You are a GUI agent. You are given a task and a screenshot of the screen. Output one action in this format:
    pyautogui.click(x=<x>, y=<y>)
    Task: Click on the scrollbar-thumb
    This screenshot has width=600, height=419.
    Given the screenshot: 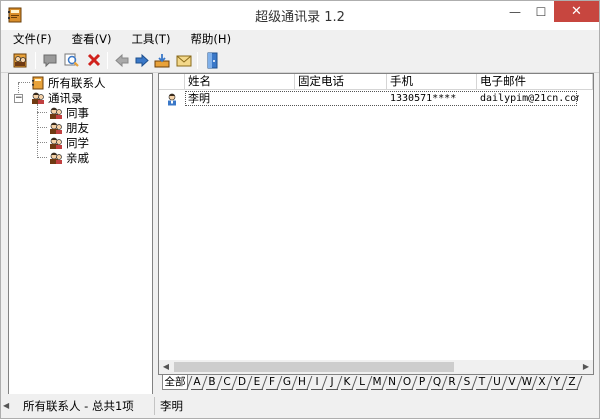 What is the action you would take?
    pyautogui.click(x=314, y=367)
    